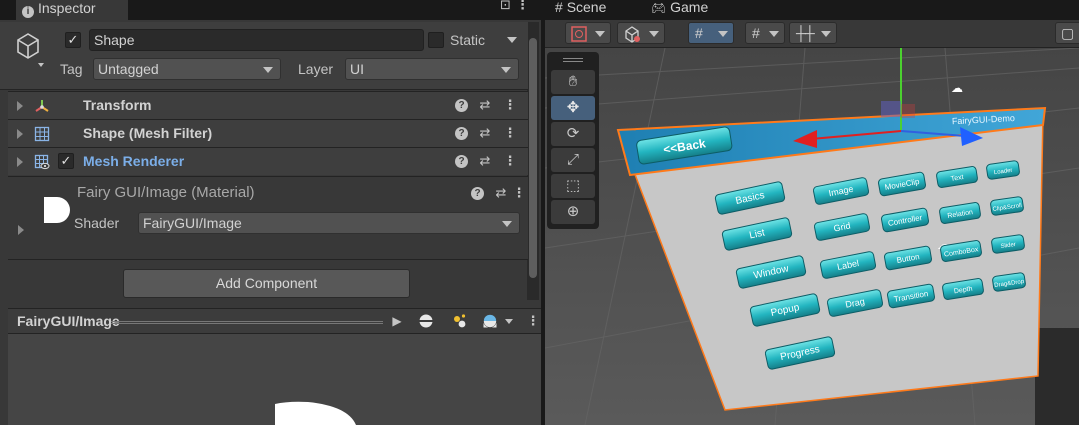 Image resolution: width=1079 pixels, height=425 pixels. What do you see at coordinates (268, 161) in the screenshot?
I see `component-mesh-renderer: ✓ Mesh Renderer ? ⇄ ⋮` at bounding box center [268, 161].